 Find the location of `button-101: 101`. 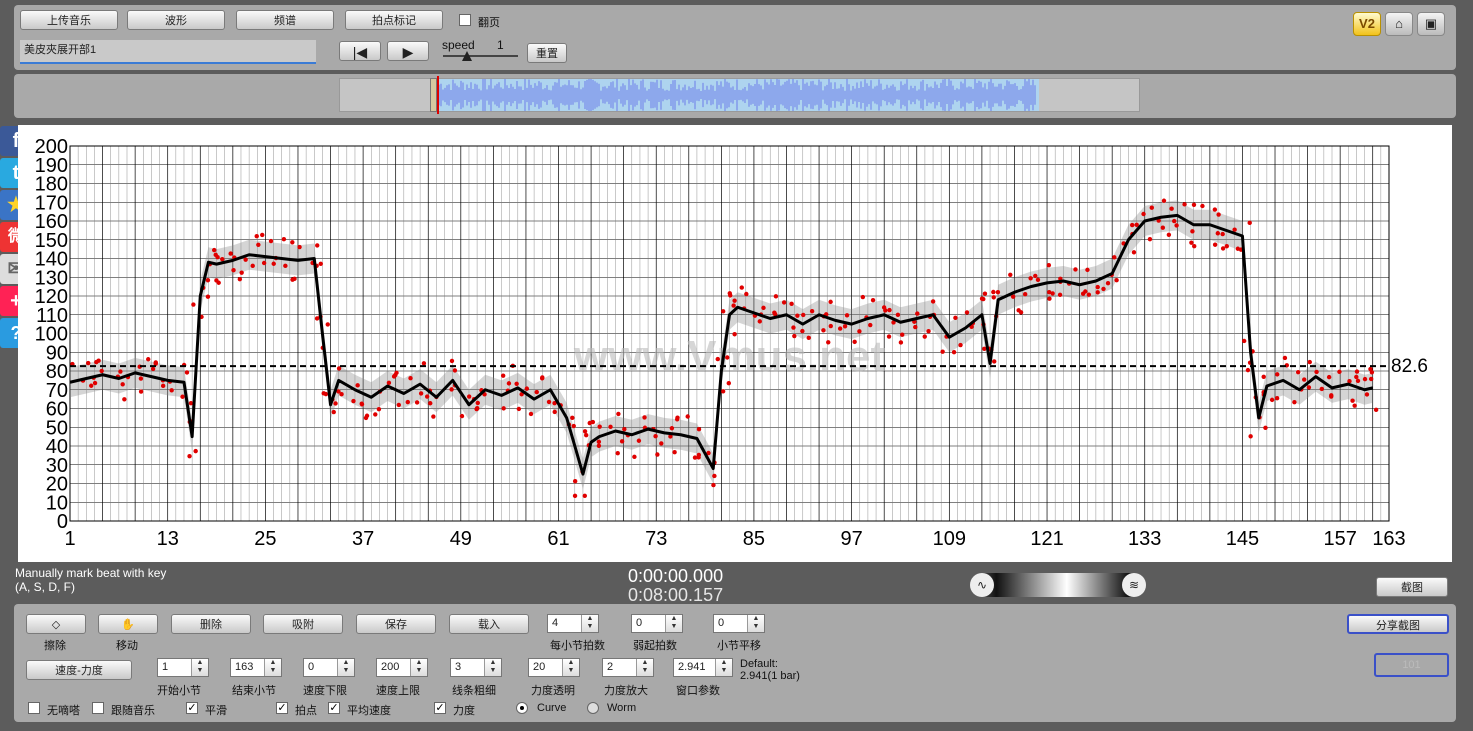

button-101: 101 is located at coordinates (1411, 665).